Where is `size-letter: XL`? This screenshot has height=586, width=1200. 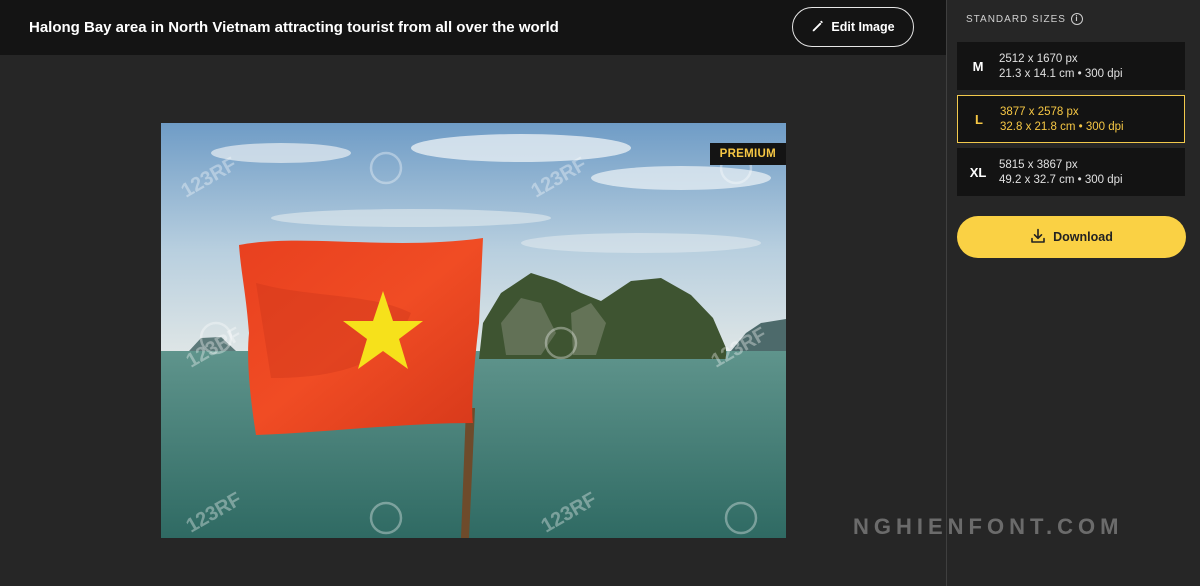 size-letter: XL is located at coordinates (978, 172).